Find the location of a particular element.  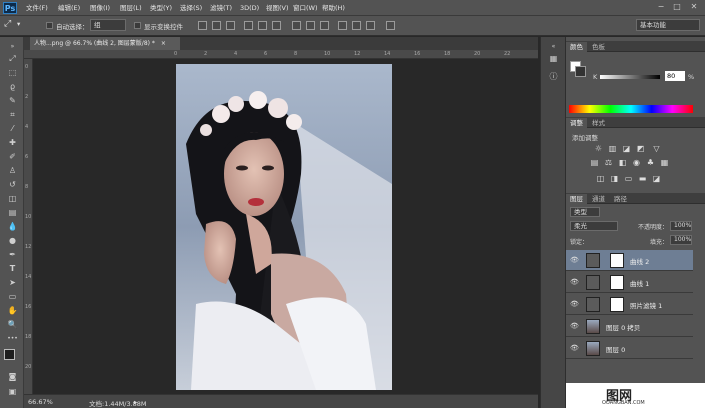

threshold-icon: ▭ is located at coordinates (628, 178).